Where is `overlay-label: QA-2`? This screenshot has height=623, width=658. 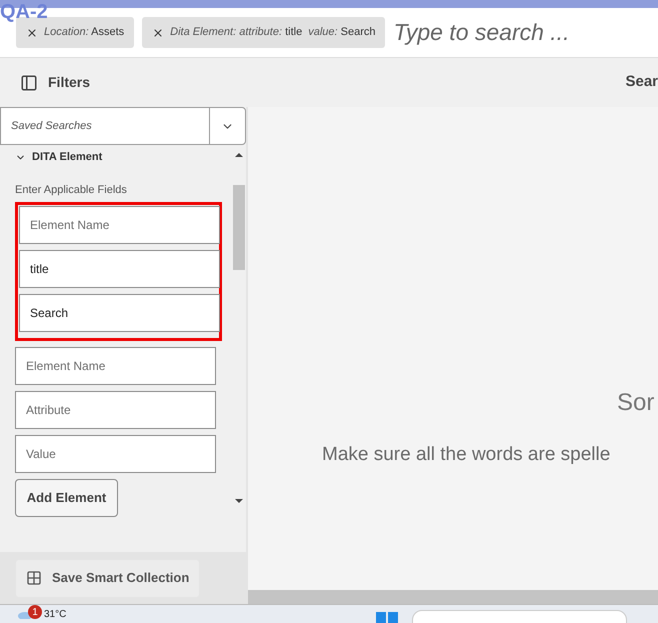 overlay-label: QA-2 is located at coordinates (24, 12).